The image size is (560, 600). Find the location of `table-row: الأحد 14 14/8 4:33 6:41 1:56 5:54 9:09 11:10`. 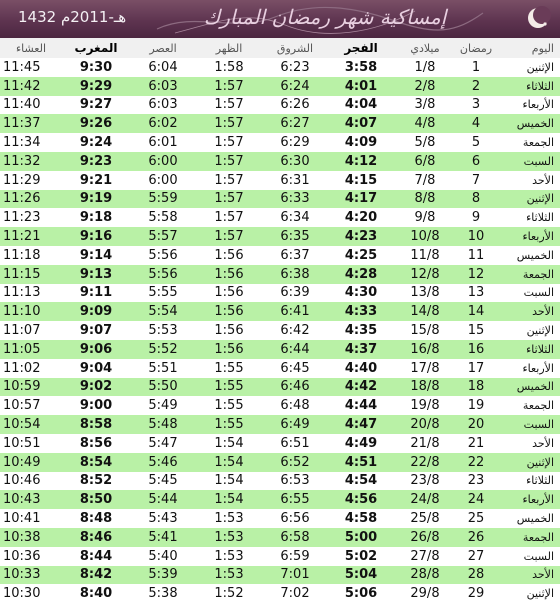

table-row: الأحد 14 14/8 4:33 6:41 1:56 5:54 9:09 11:10 is located at coordinates (280, 312).